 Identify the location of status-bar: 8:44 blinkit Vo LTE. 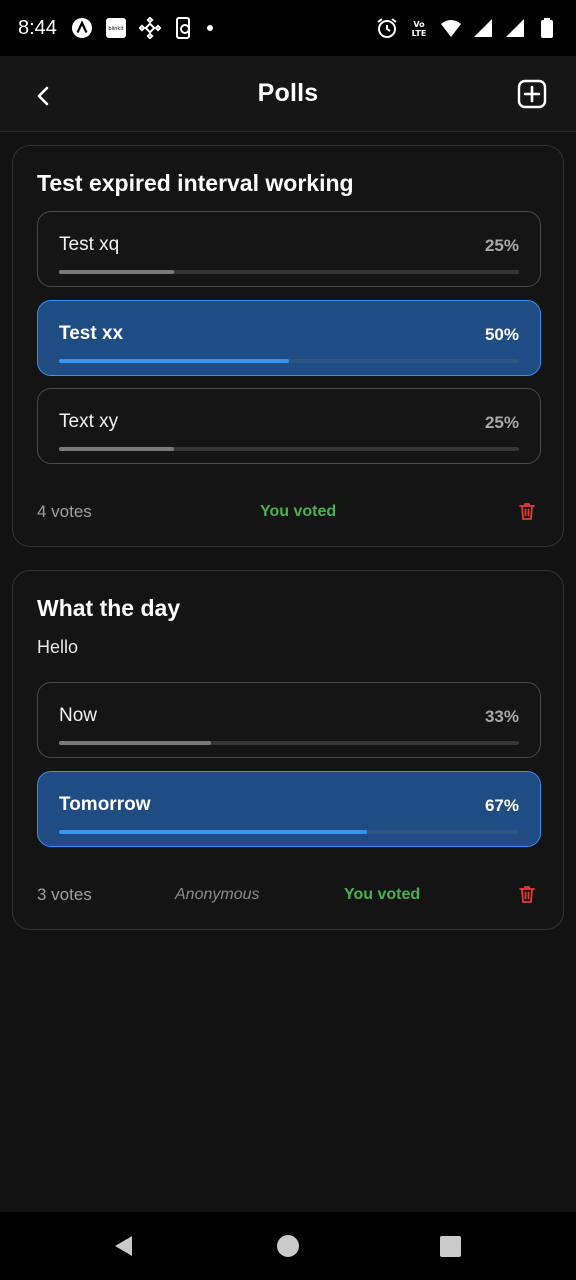
(288, 28).